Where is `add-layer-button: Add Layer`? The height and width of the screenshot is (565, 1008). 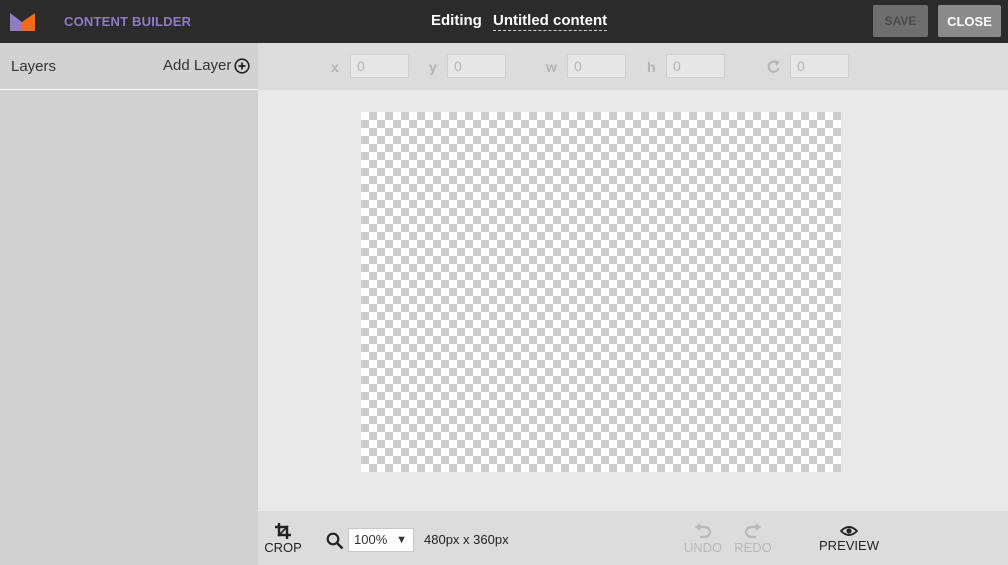 add-layer-button: Add Layer is located at coordinates (206, 65).